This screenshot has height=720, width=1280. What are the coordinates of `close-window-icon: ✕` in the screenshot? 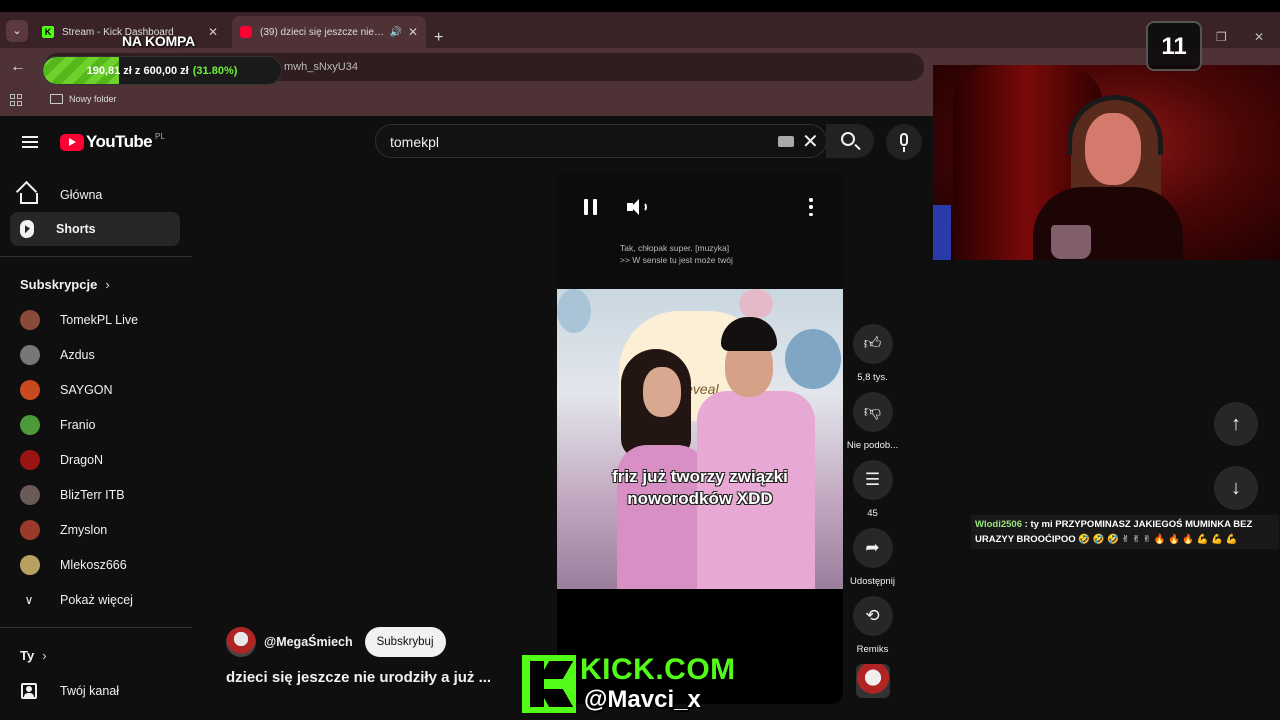 It's located at (1259, 37).